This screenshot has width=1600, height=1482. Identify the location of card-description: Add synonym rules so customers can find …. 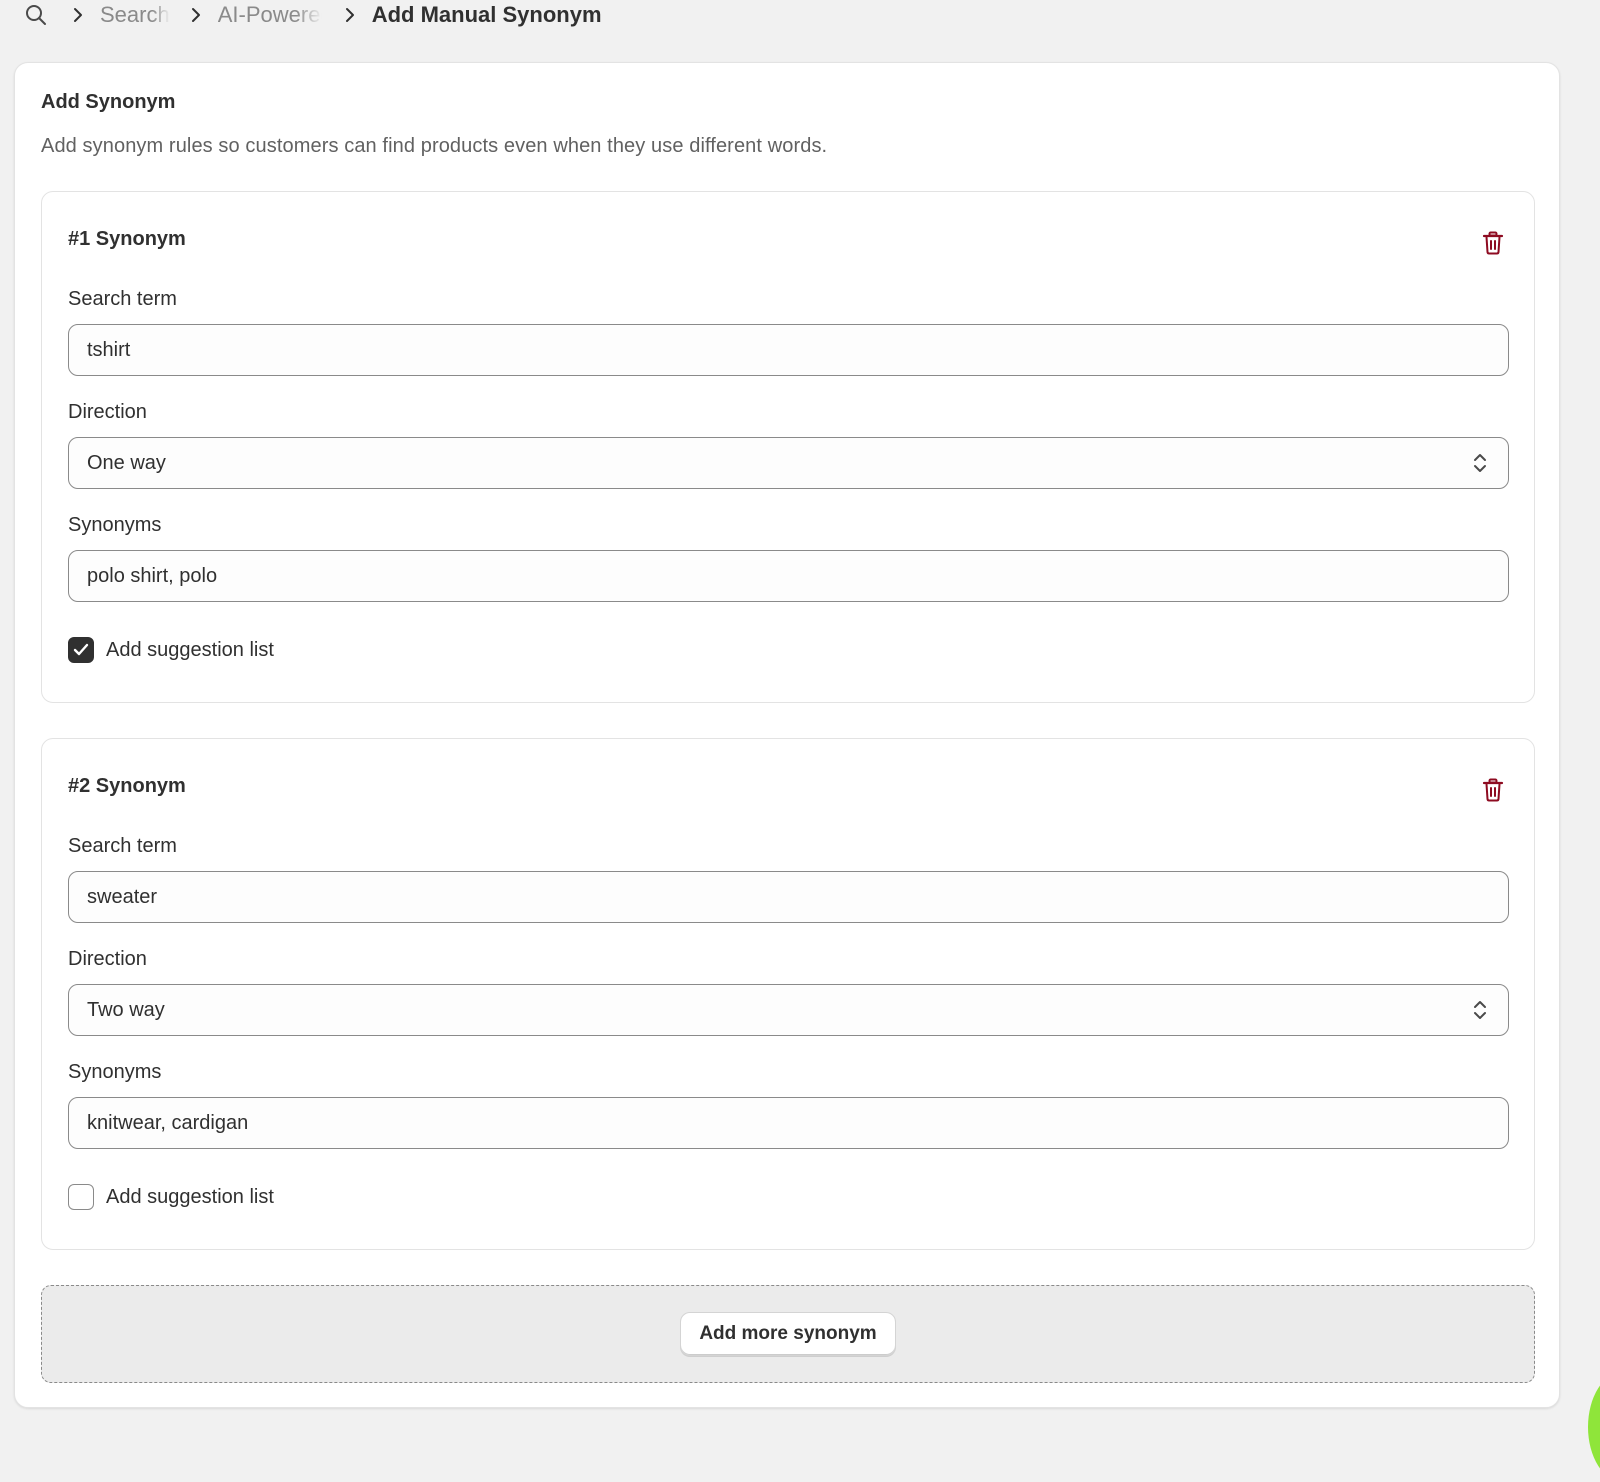
(434, 146).